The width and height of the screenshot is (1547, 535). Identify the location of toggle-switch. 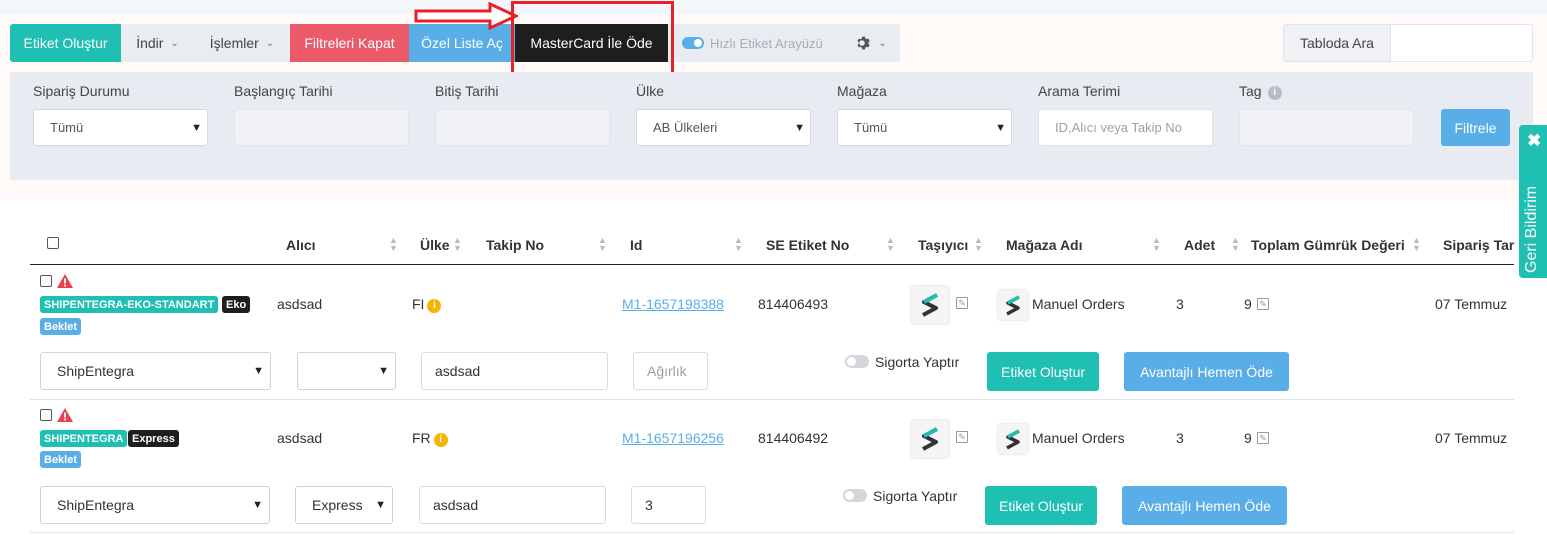
(693, 43).